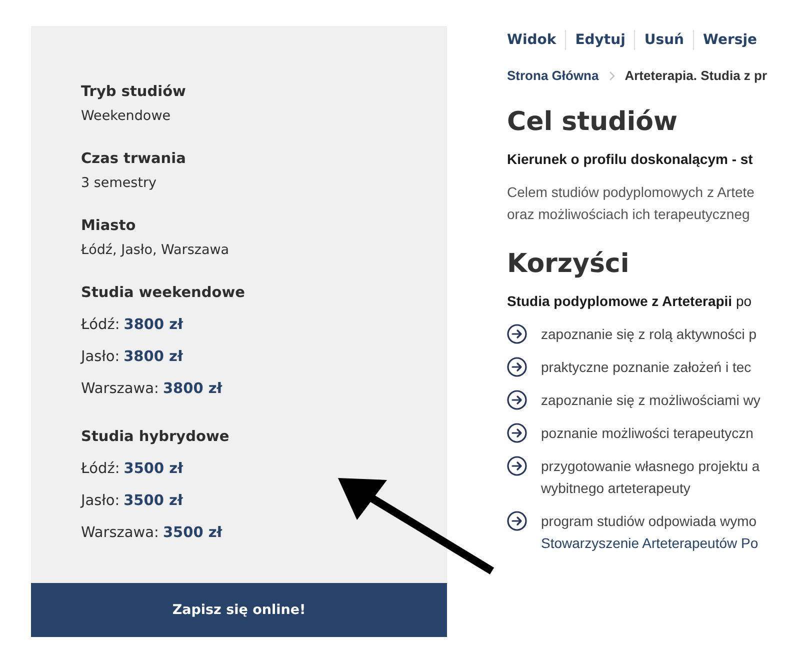 The width and height of the screenshot is (791, 658). What do you see at coordinates (611, 75) in the screenshot?
I see `chevron-icon` at bounding box center [611, 75].